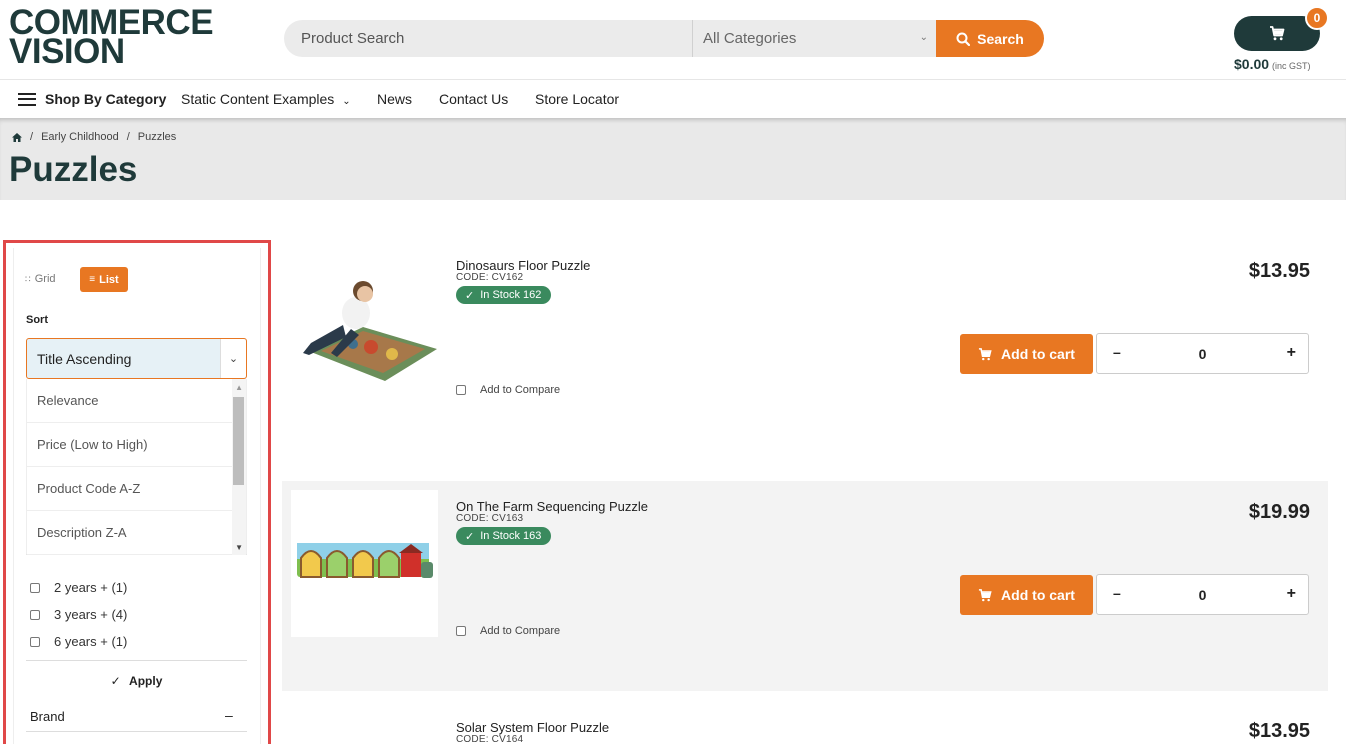 This screenshot has width=1346, height=744. I want to click on stock-label: In Stock 162, so click(511, 295).